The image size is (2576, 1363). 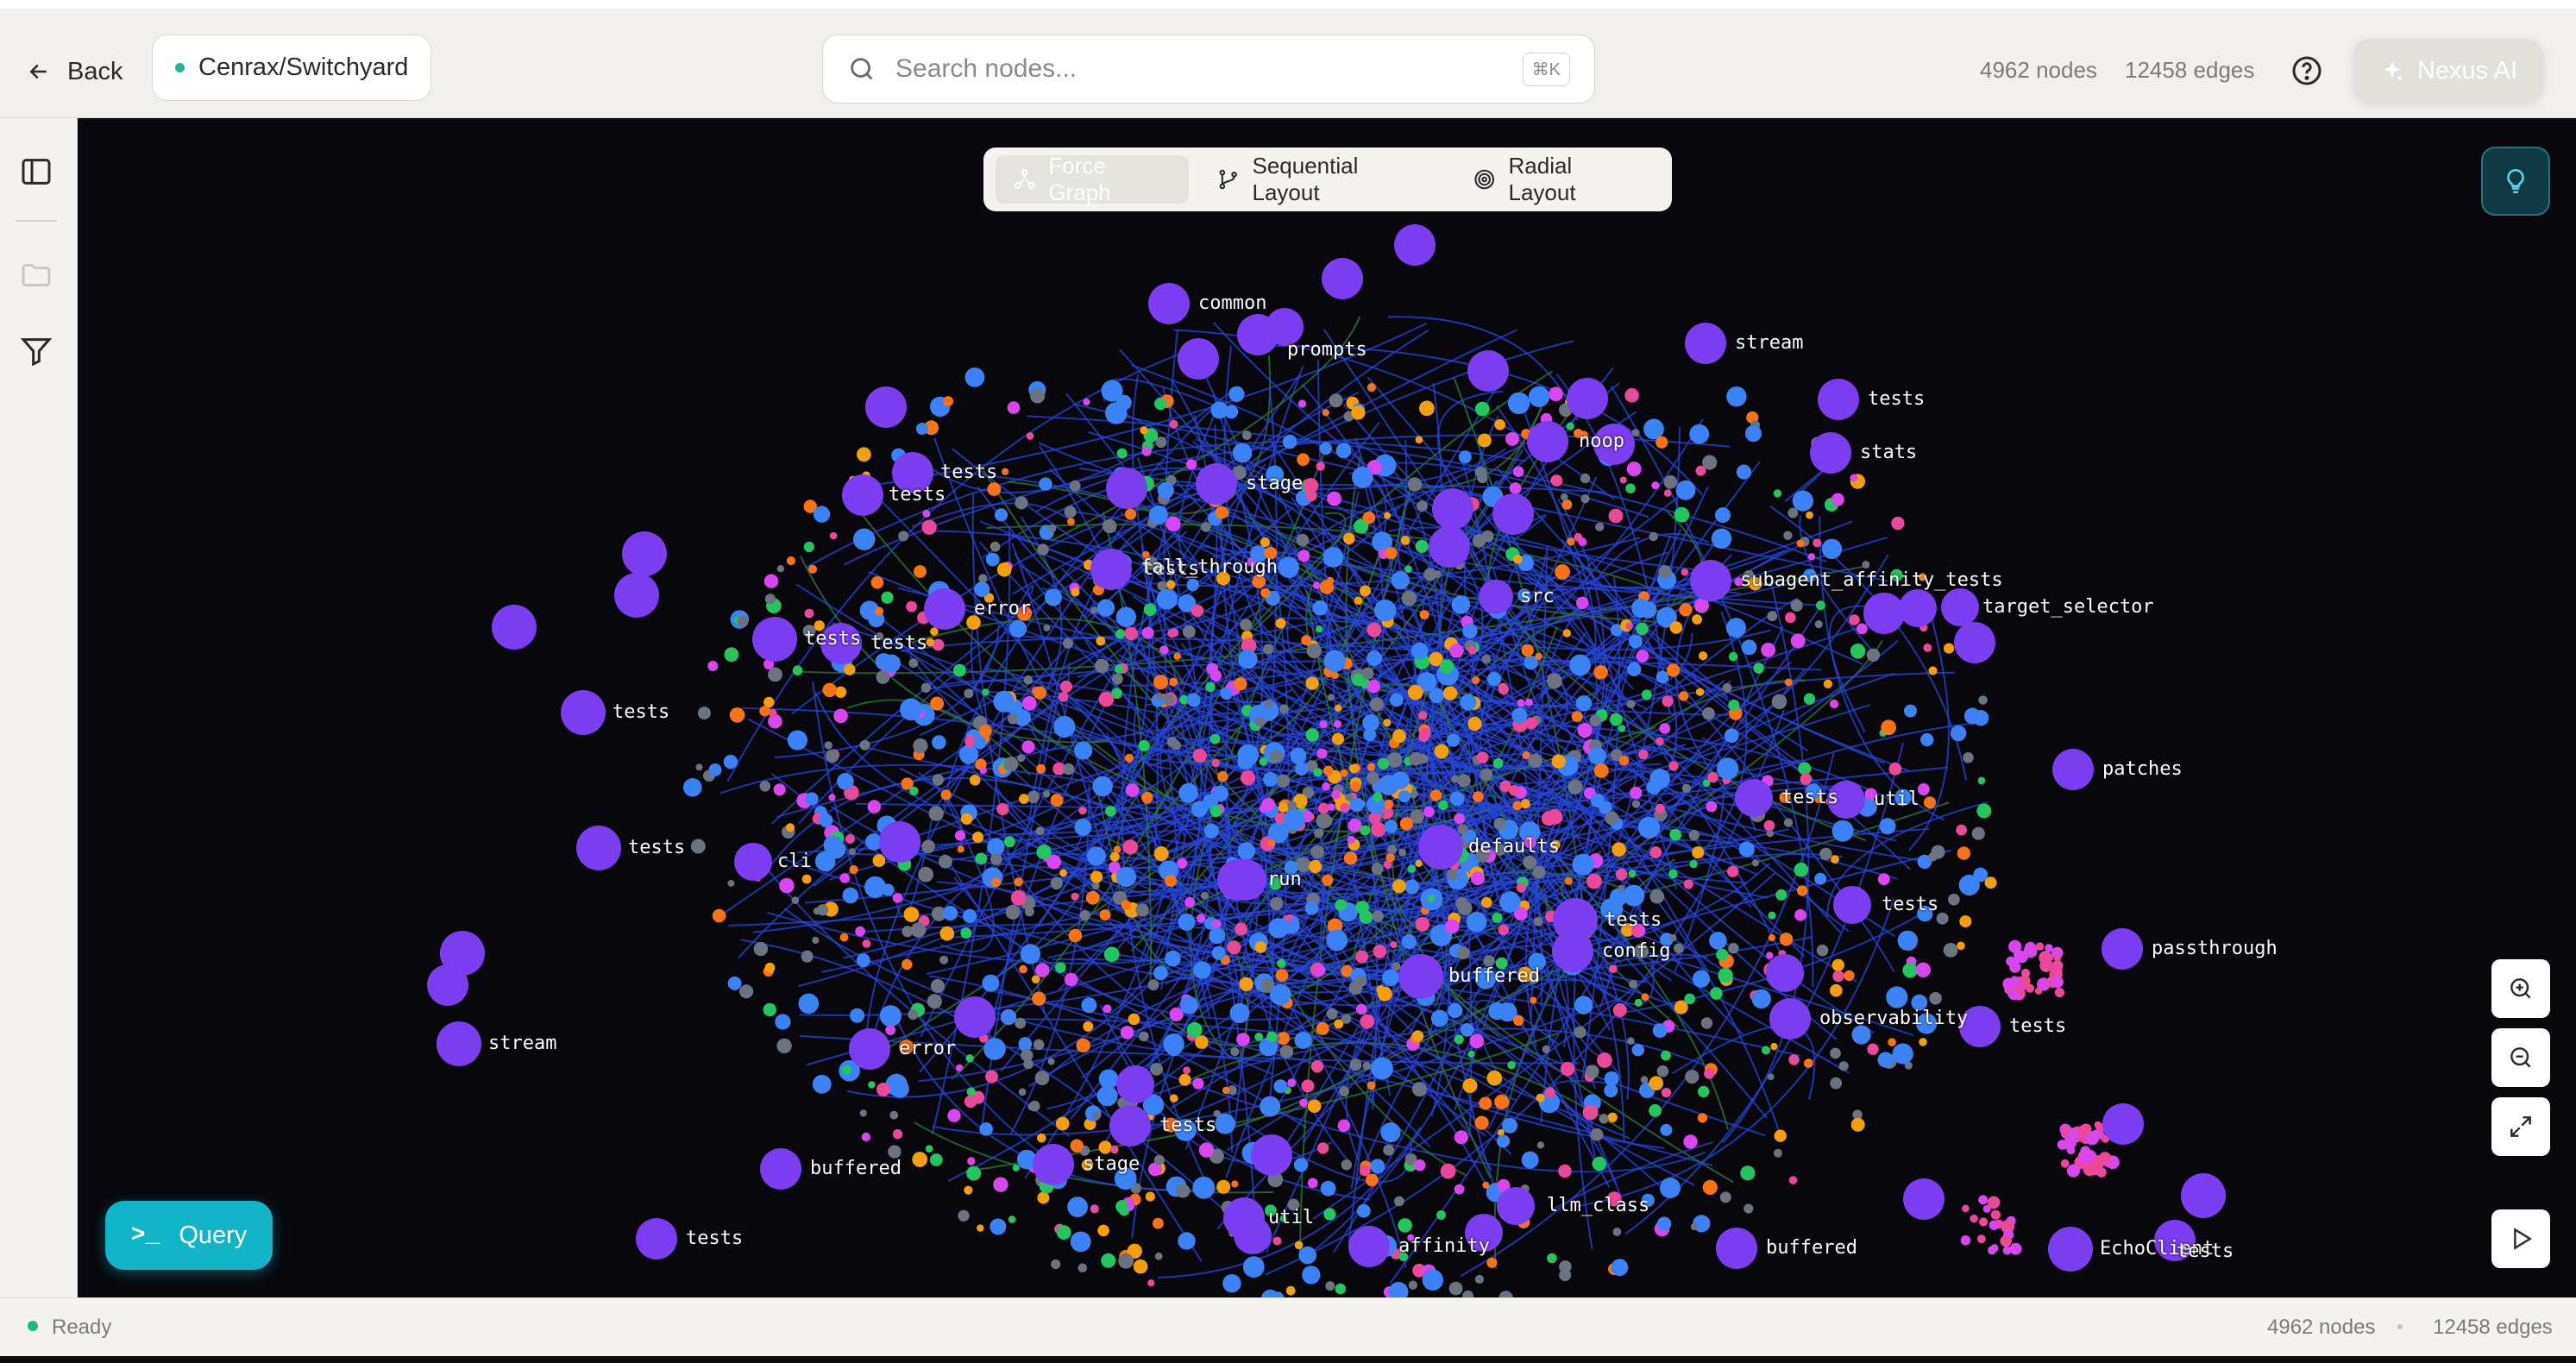 I want to click on query-button: >_ Query, so click(x=189, y=1235).